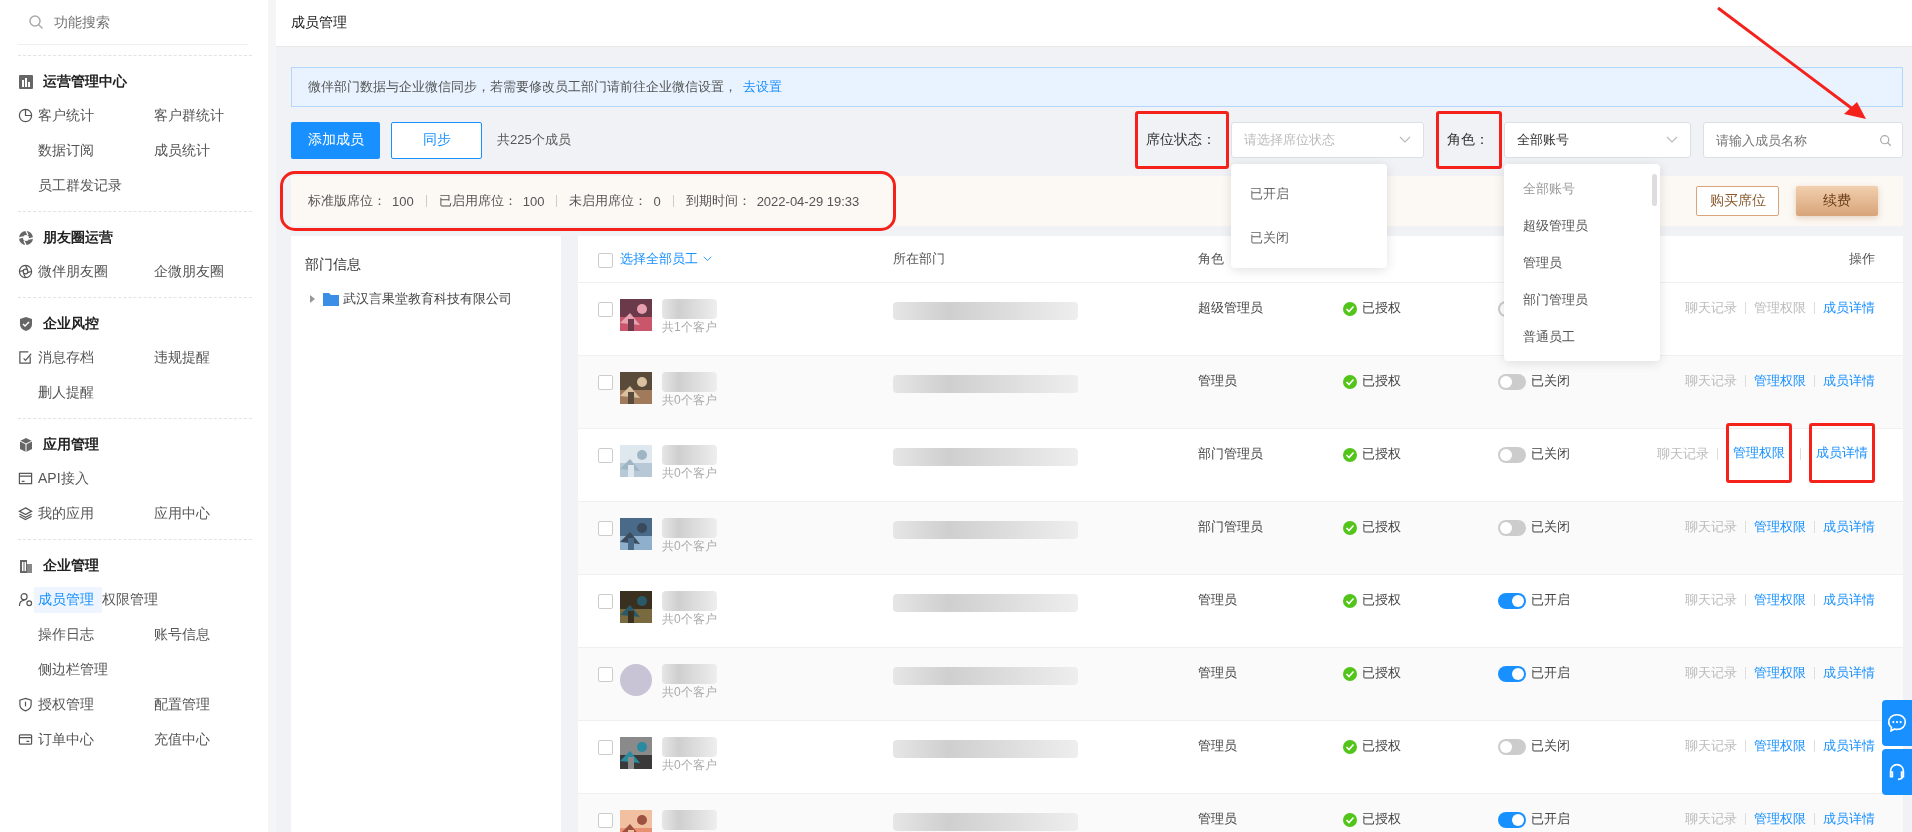 The image size is (1912, 832). Describe the element at coordinates (1737, 201) in the screenshot. I see `buy-seats-button: 购买席位` at that location.